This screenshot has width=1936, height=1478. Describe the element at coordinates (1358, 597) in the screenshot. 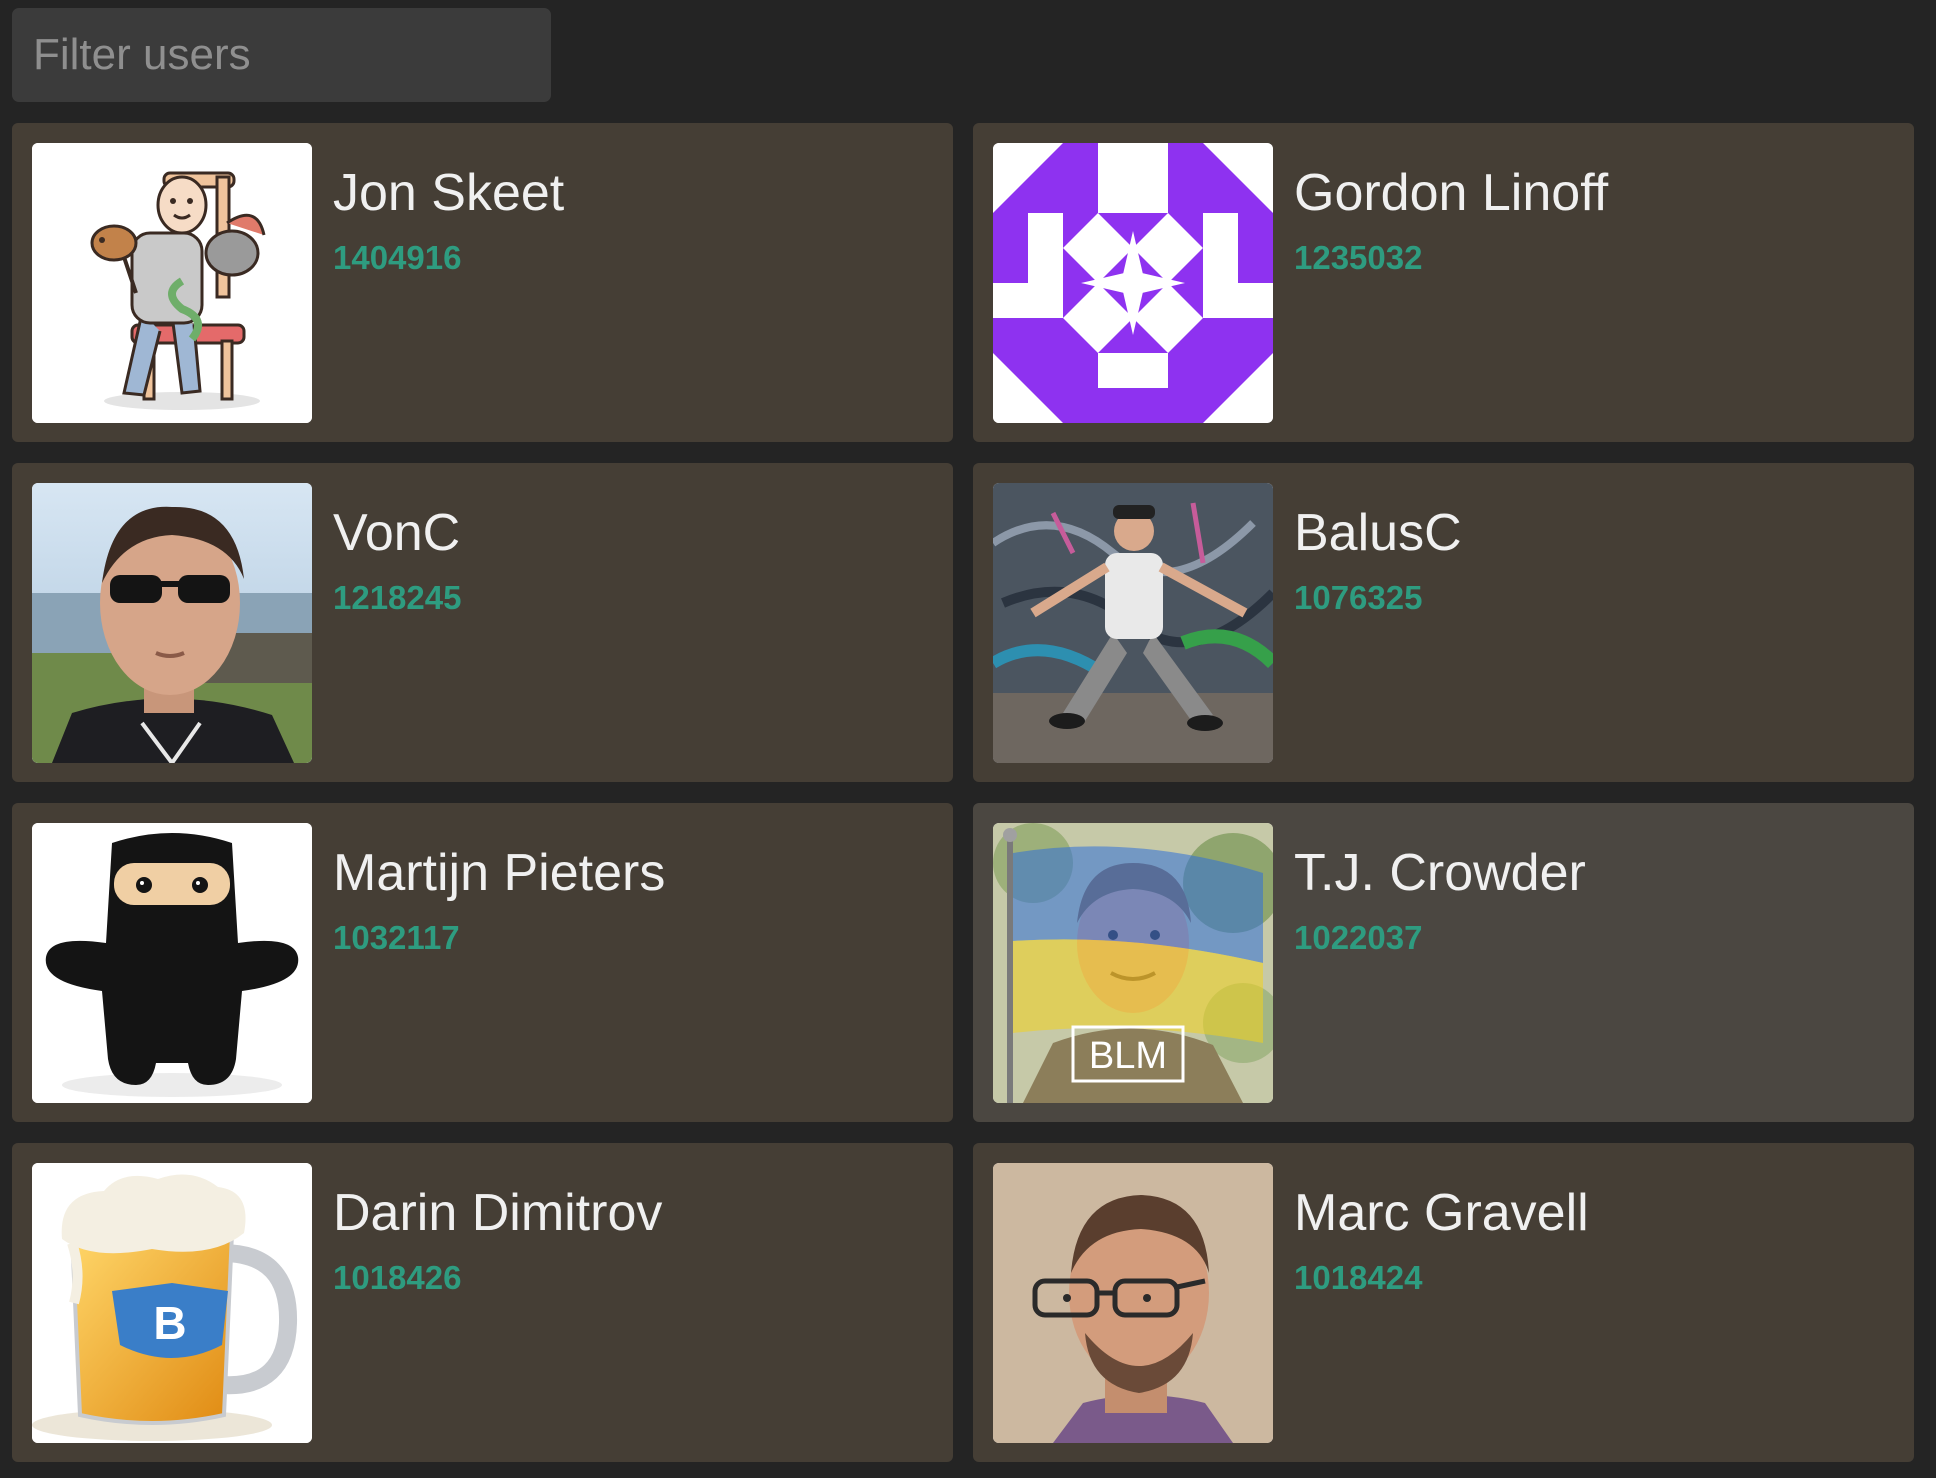

I see `user-reputation: 1076325` at that location.